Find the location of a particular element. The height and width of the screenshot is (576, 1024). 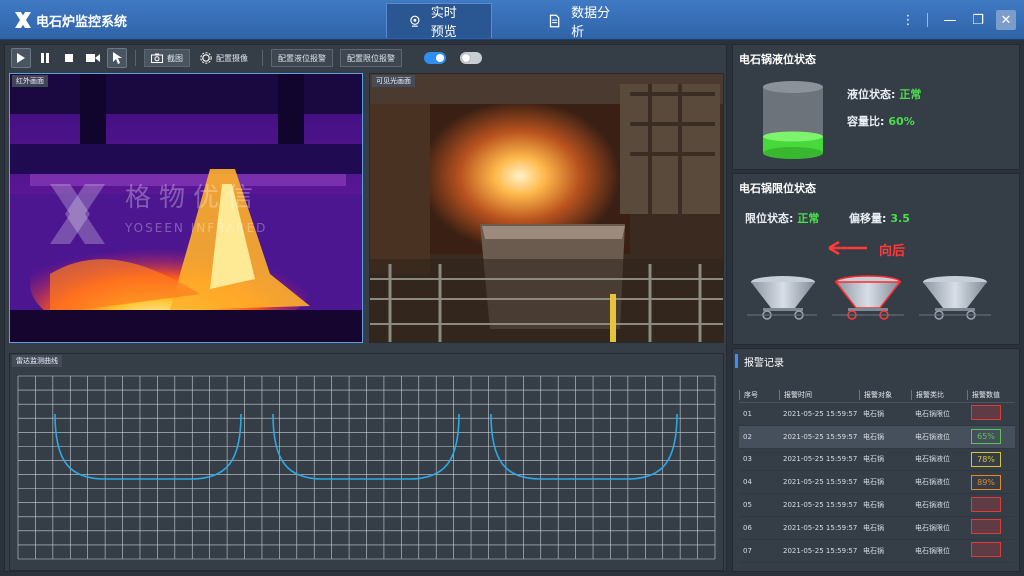

toggle-switch-on is located at coordinates (435, 58).